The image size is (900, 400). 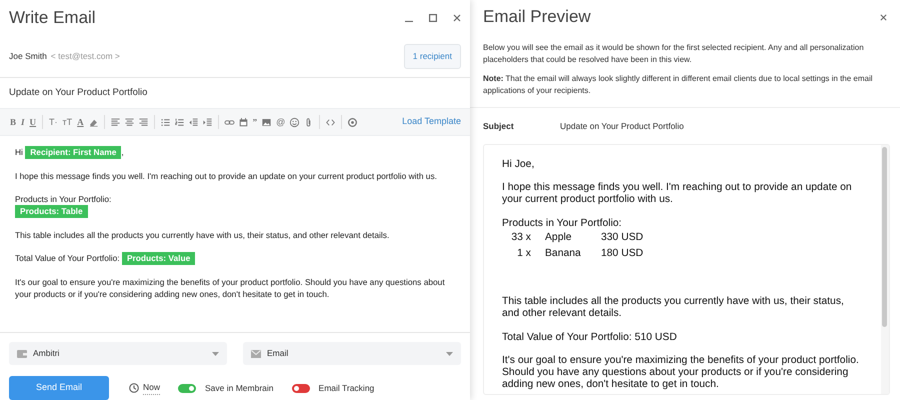 I want to click on subject-label: Subject, so click(x=499, y=126).